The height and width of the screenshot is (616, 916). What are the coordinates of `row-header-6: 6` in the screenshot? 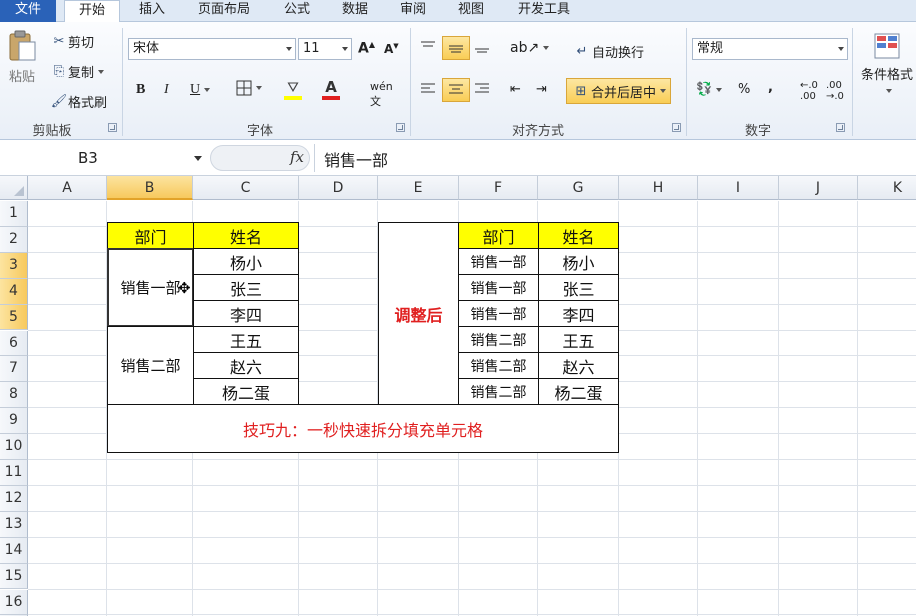 It's located at (14, 343).